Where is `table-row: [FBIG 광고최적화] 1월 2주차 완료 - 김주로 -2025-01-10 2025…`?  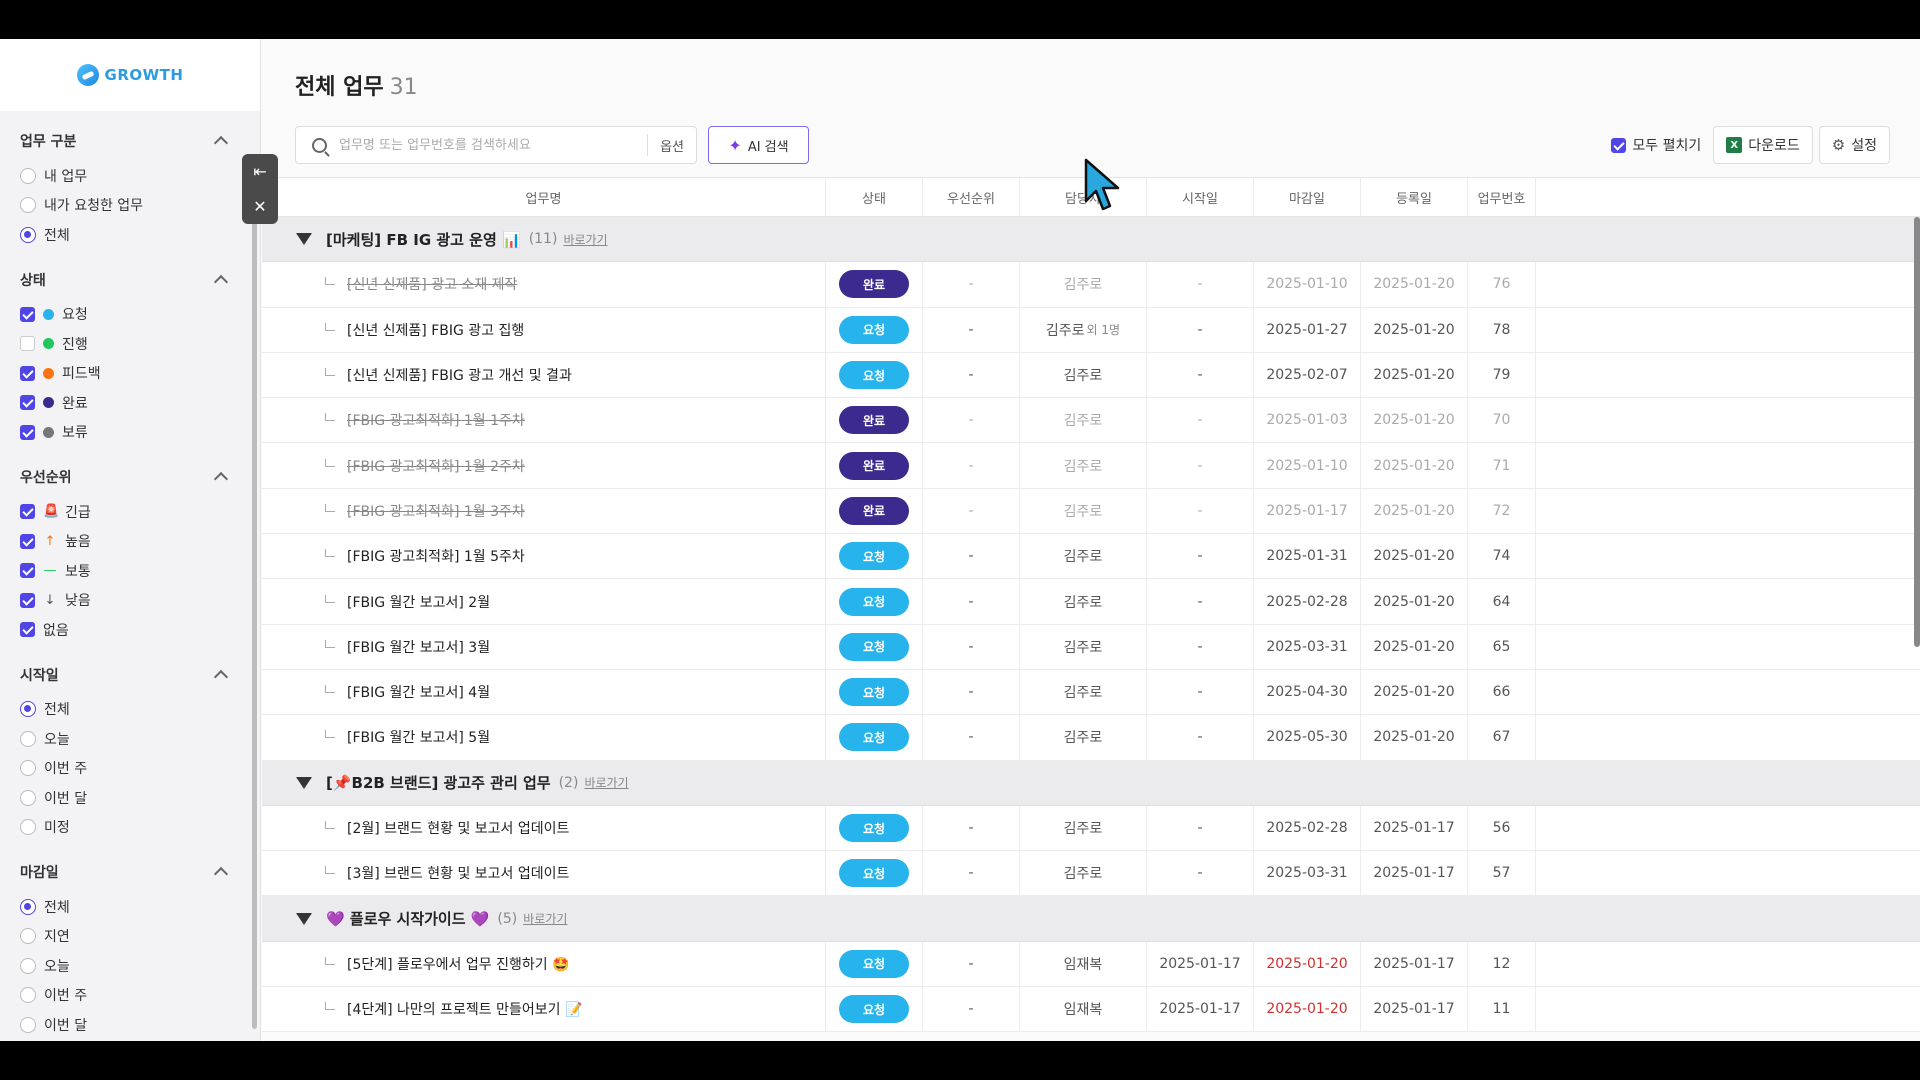 table-row: [FBIG 광고최적화] 1월 2주차 완료 - 김주로 -2025-01-10 2025… is located at coordinates (1091, 466).